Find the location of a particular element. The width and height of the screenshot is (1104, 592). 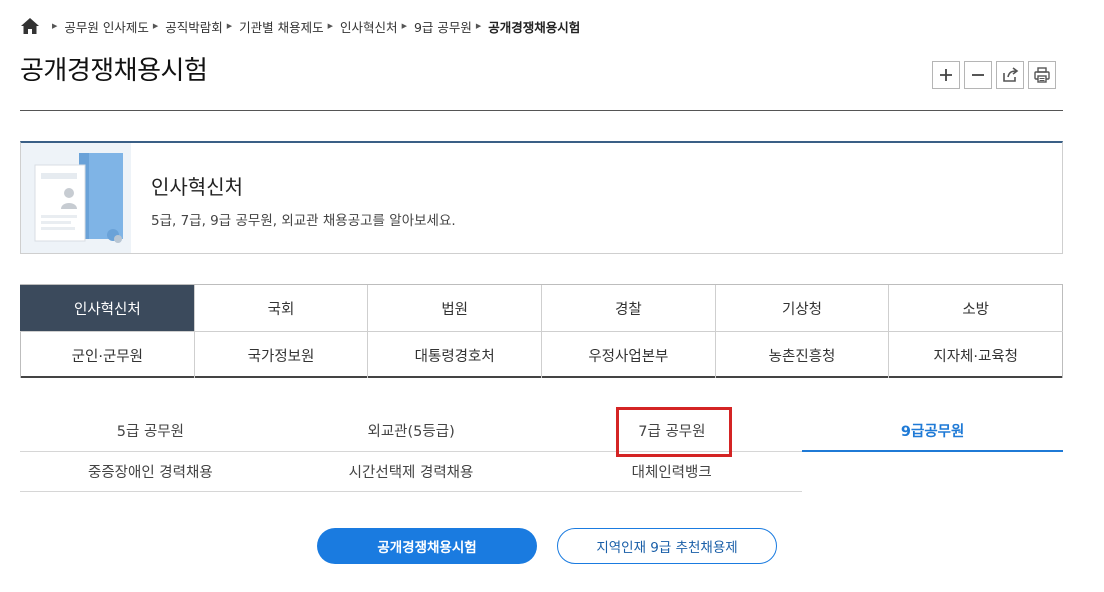

grade-tab: 대체인력뱅크 is located at coordinates (672, 472).